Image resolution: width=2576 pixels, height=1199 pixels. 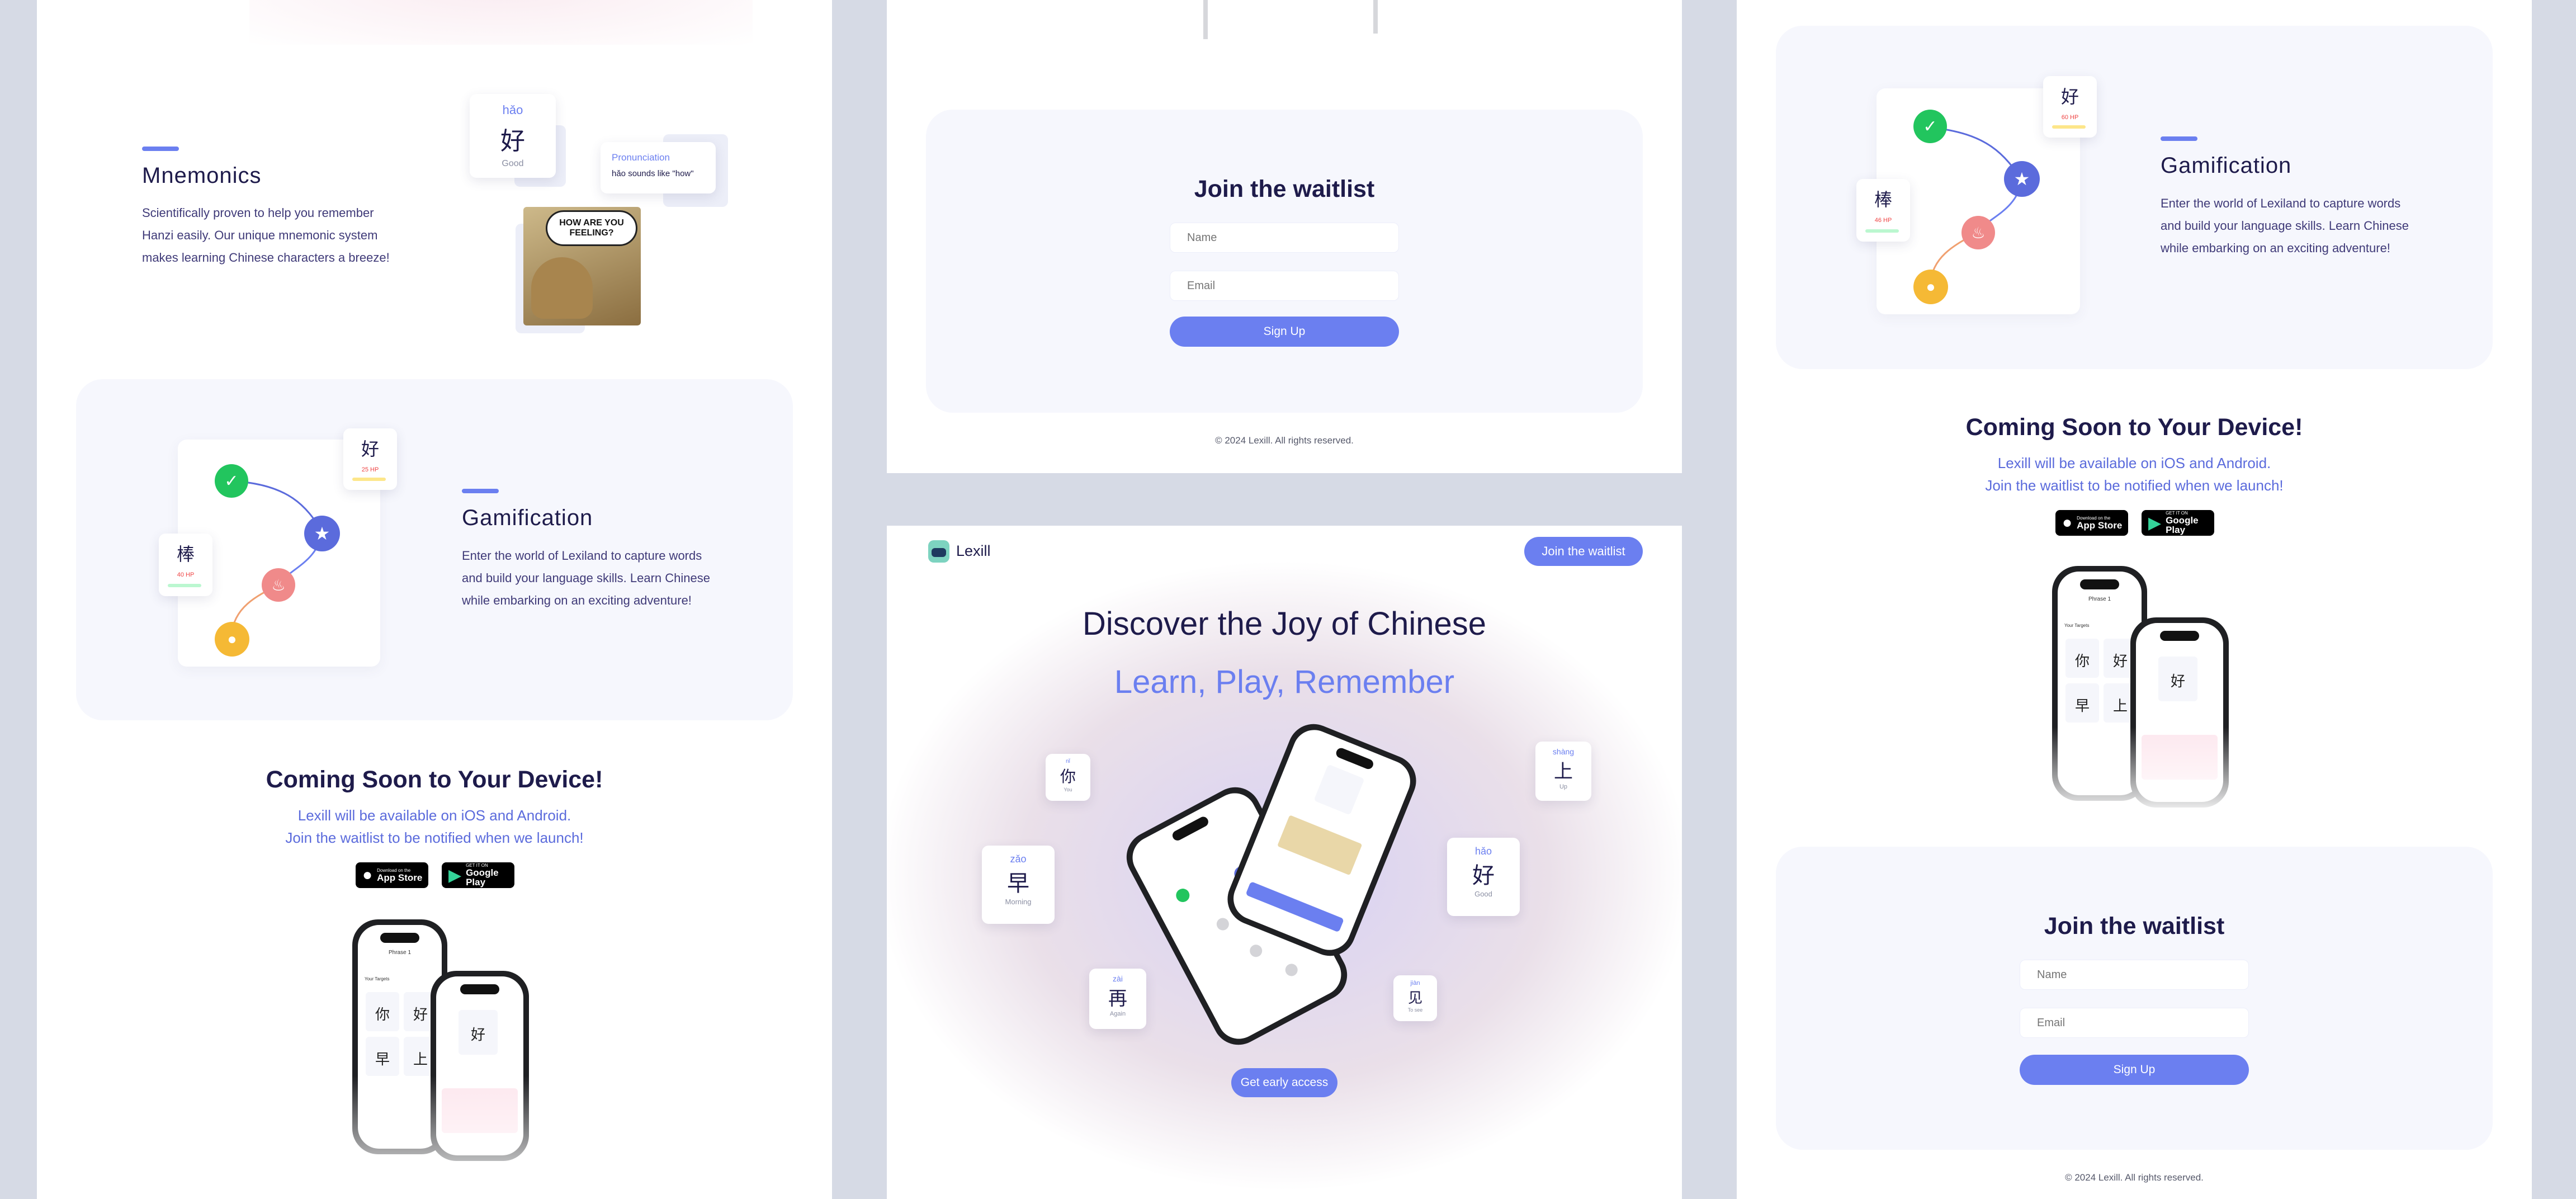 What do you see at coordinates (1339, 789) in the screenshot?
I see `phone-char-card` at bounding box center [1339, 789].